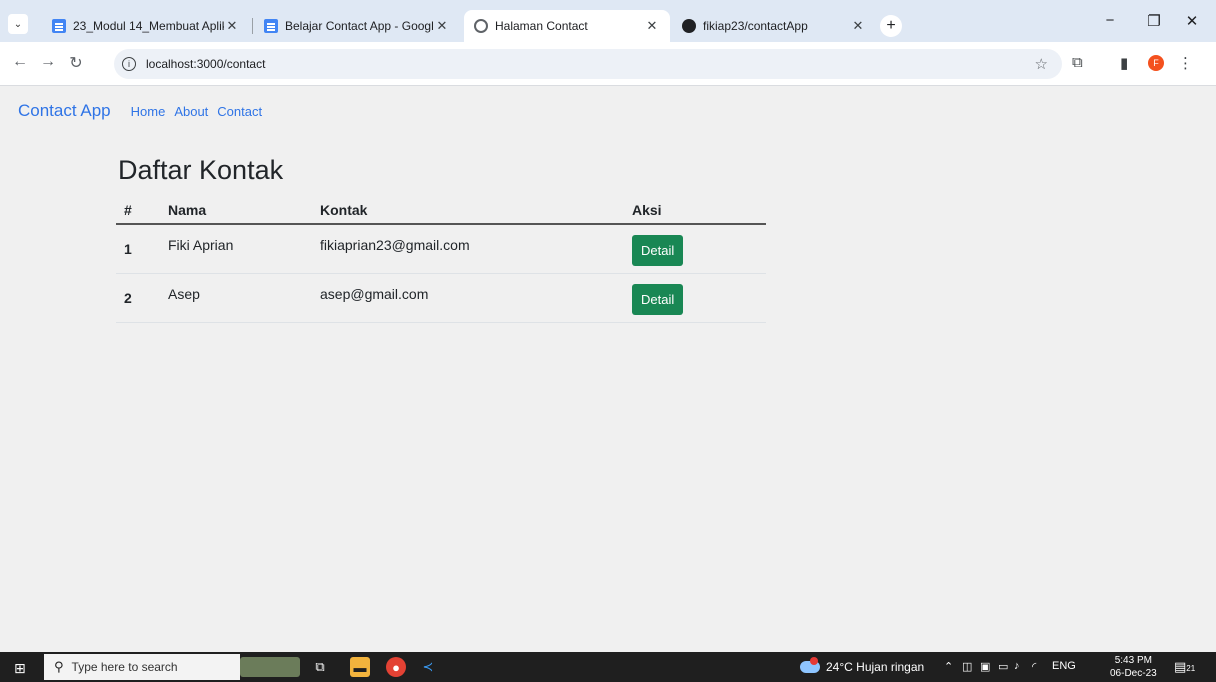 Image resolution: width=1216 pixels, height=682 pixels. What do you see at coordinates (360, 667) in the screenshot?
I see `file-explorer-icon: ▬` at bounding box center [360, 667].